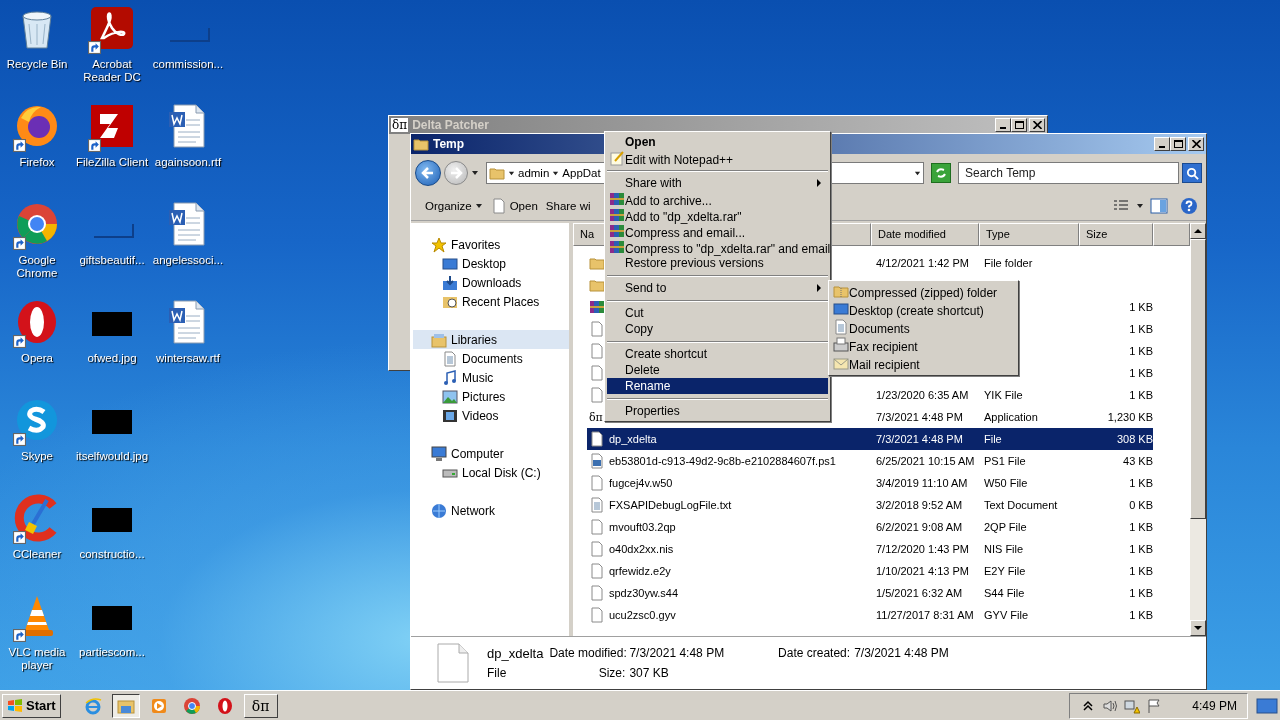 The image size is (1280, 720). I want to click on file-name: mvouft03.2qp, so click(642, 527).